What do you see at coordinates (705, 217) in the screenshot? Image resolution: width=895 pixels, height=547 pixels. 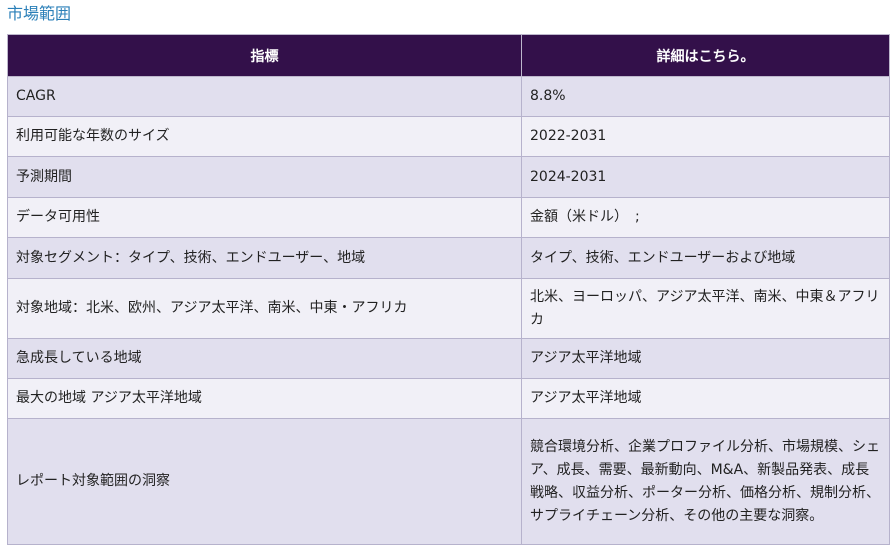 I see `detail-cell: 金額（米ドル） ;` at bounding box center [705, 217].